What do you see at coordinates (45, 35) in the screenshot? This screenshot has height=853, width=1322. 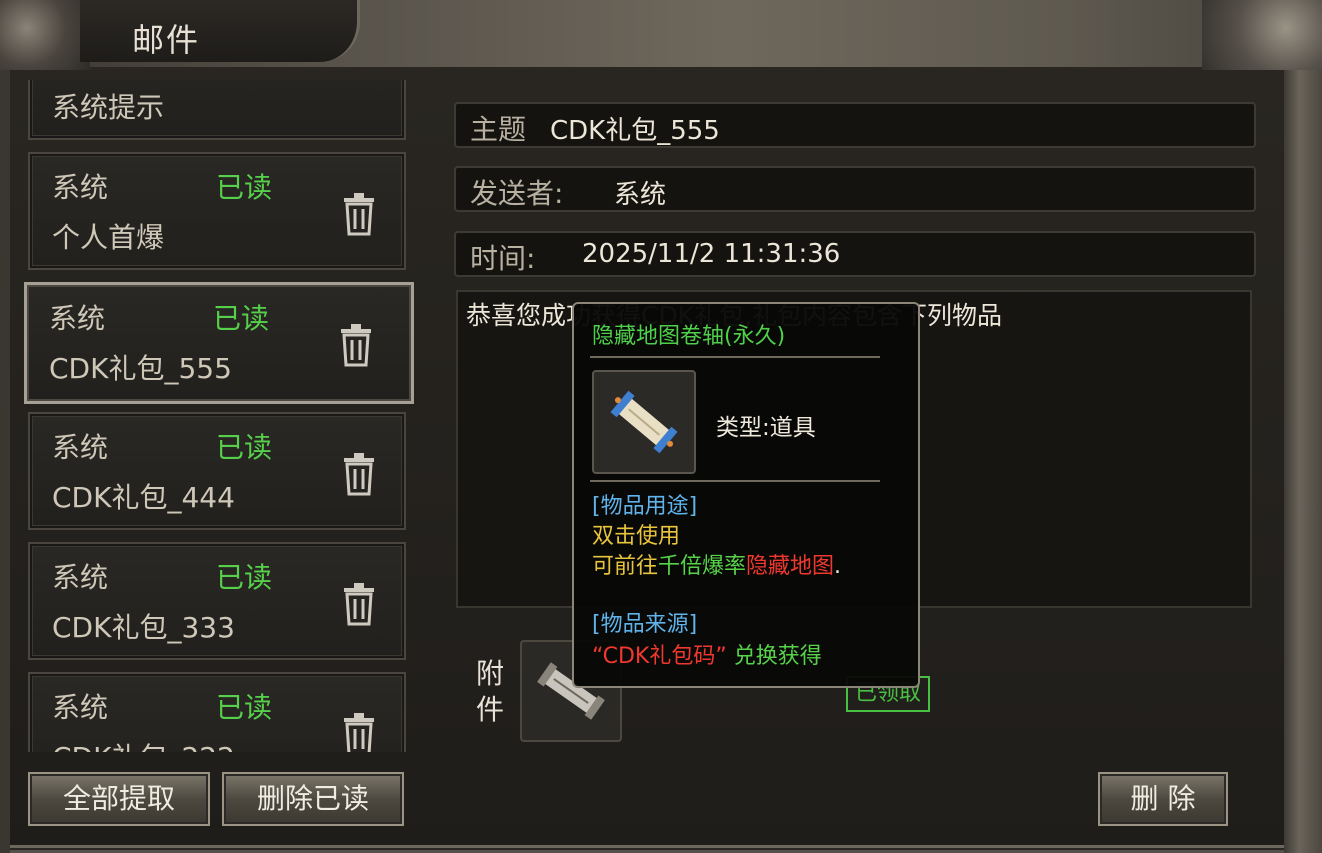 I see `ornament-left` at bounding box center [45, 35].